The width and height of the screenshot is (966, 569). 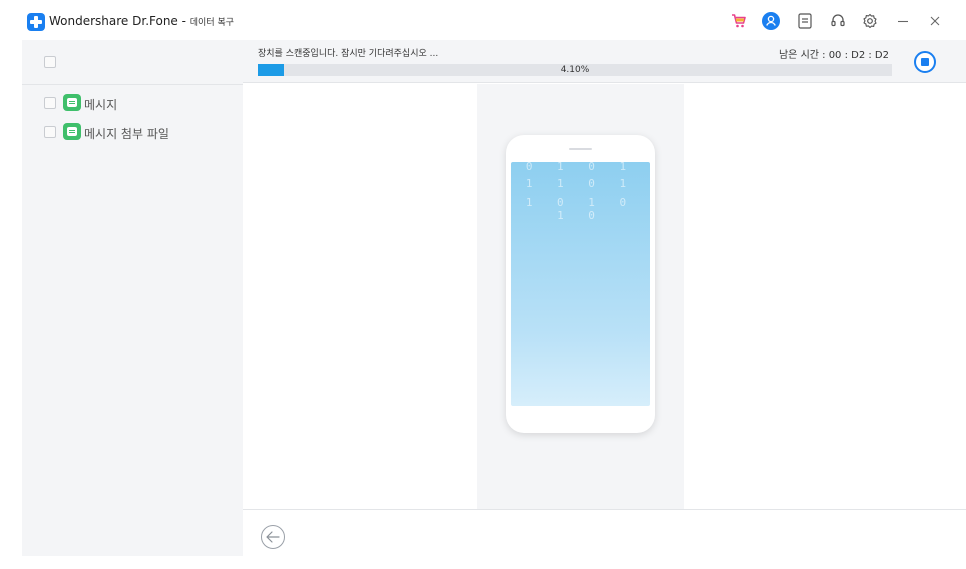 I want to click on sidebar-item-label: 메시지 첨부 파일, so click(x=126, y=134).